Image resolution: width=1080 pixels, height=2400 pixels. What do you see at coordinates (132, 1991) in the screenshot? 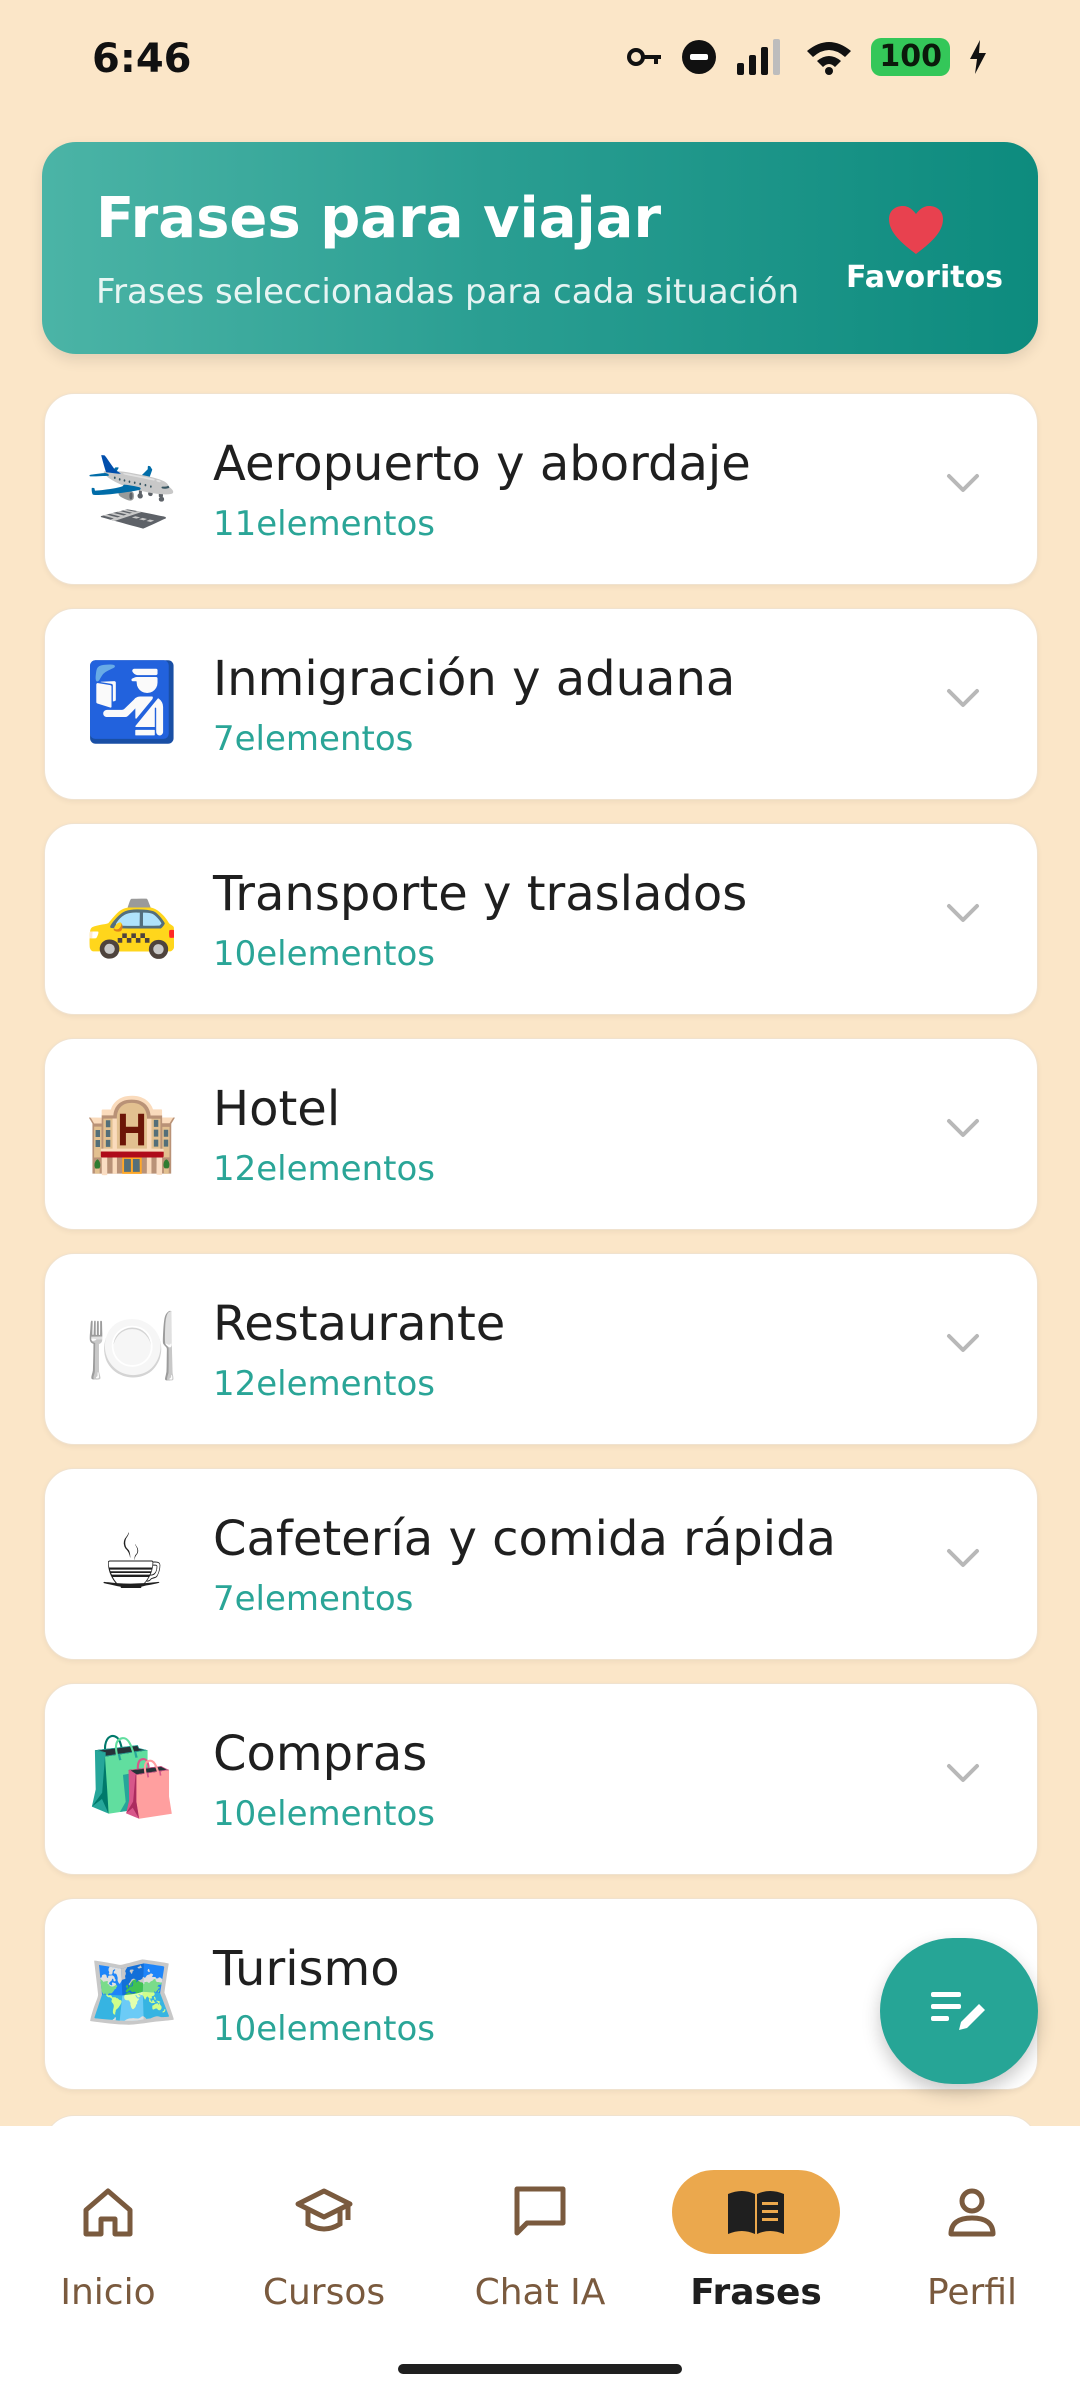
I see `map-icon: 🗺️` at bounding box center [132, 1991].